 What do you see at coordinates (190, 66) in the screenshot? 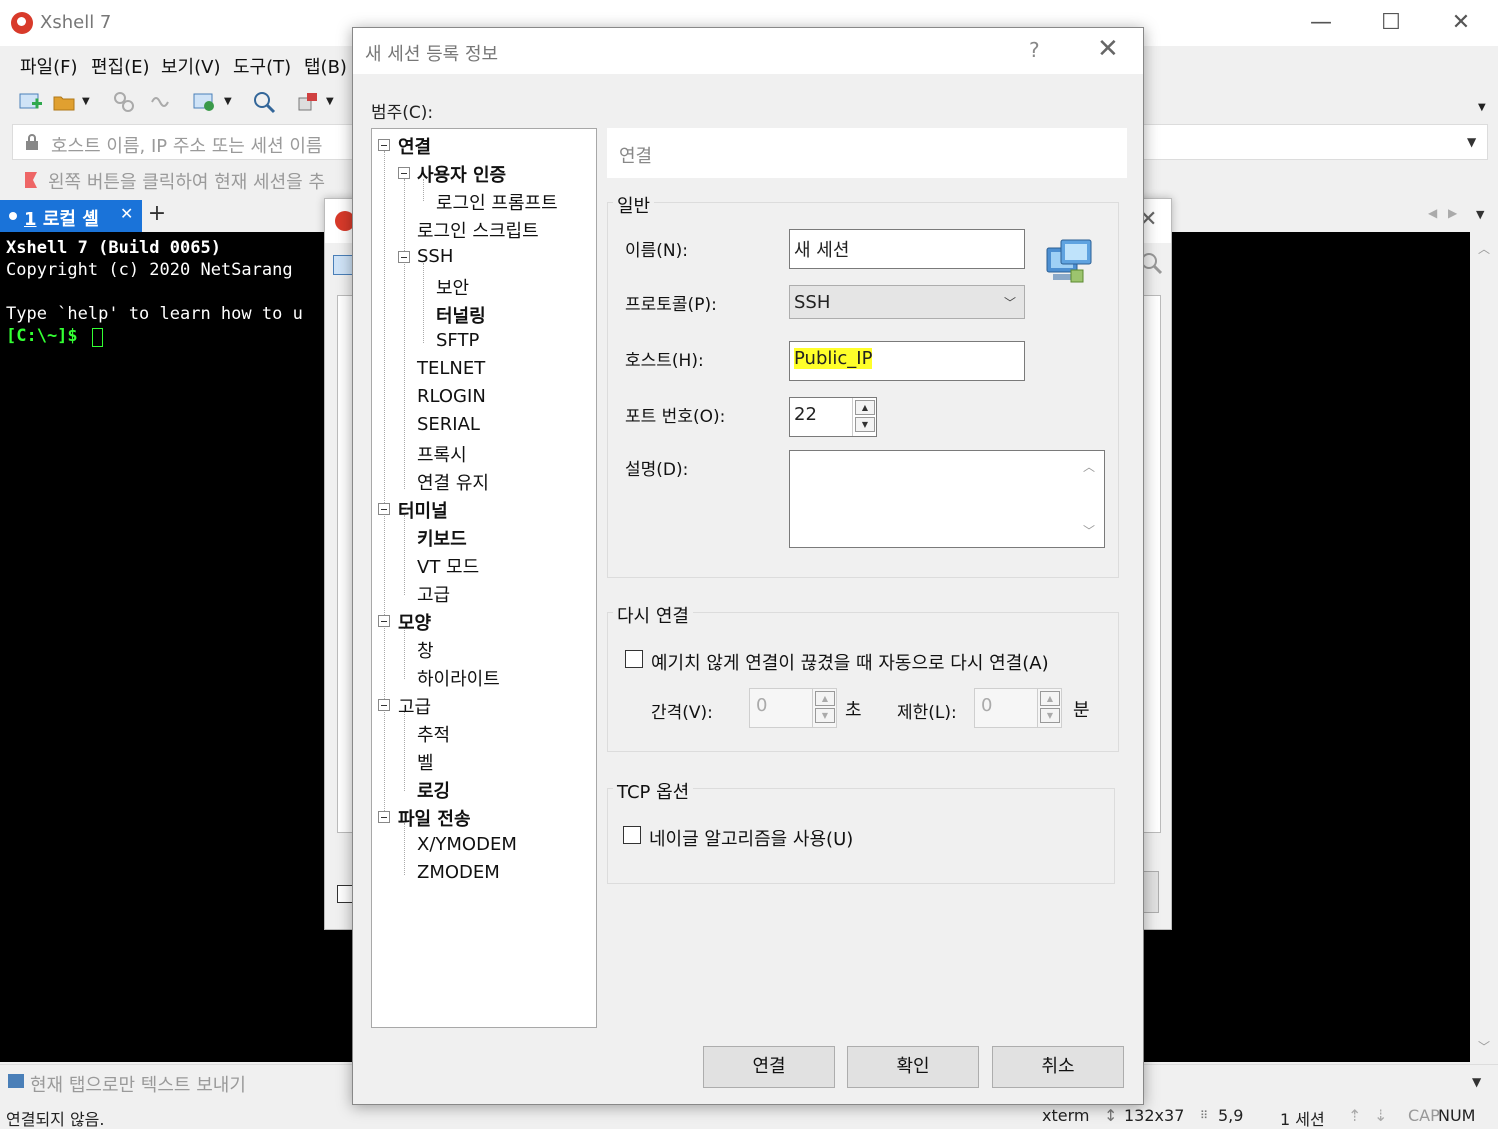
I see `menu-view: 보기(V)` at bounding box center [190, 66].